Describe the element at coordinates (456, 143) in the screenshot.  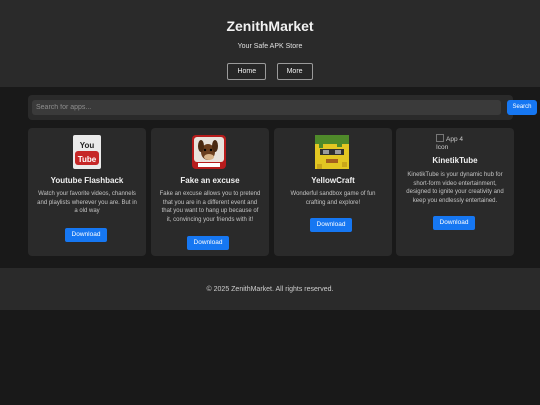
I see `broken-image-icon: App 4 Icon` at that location.